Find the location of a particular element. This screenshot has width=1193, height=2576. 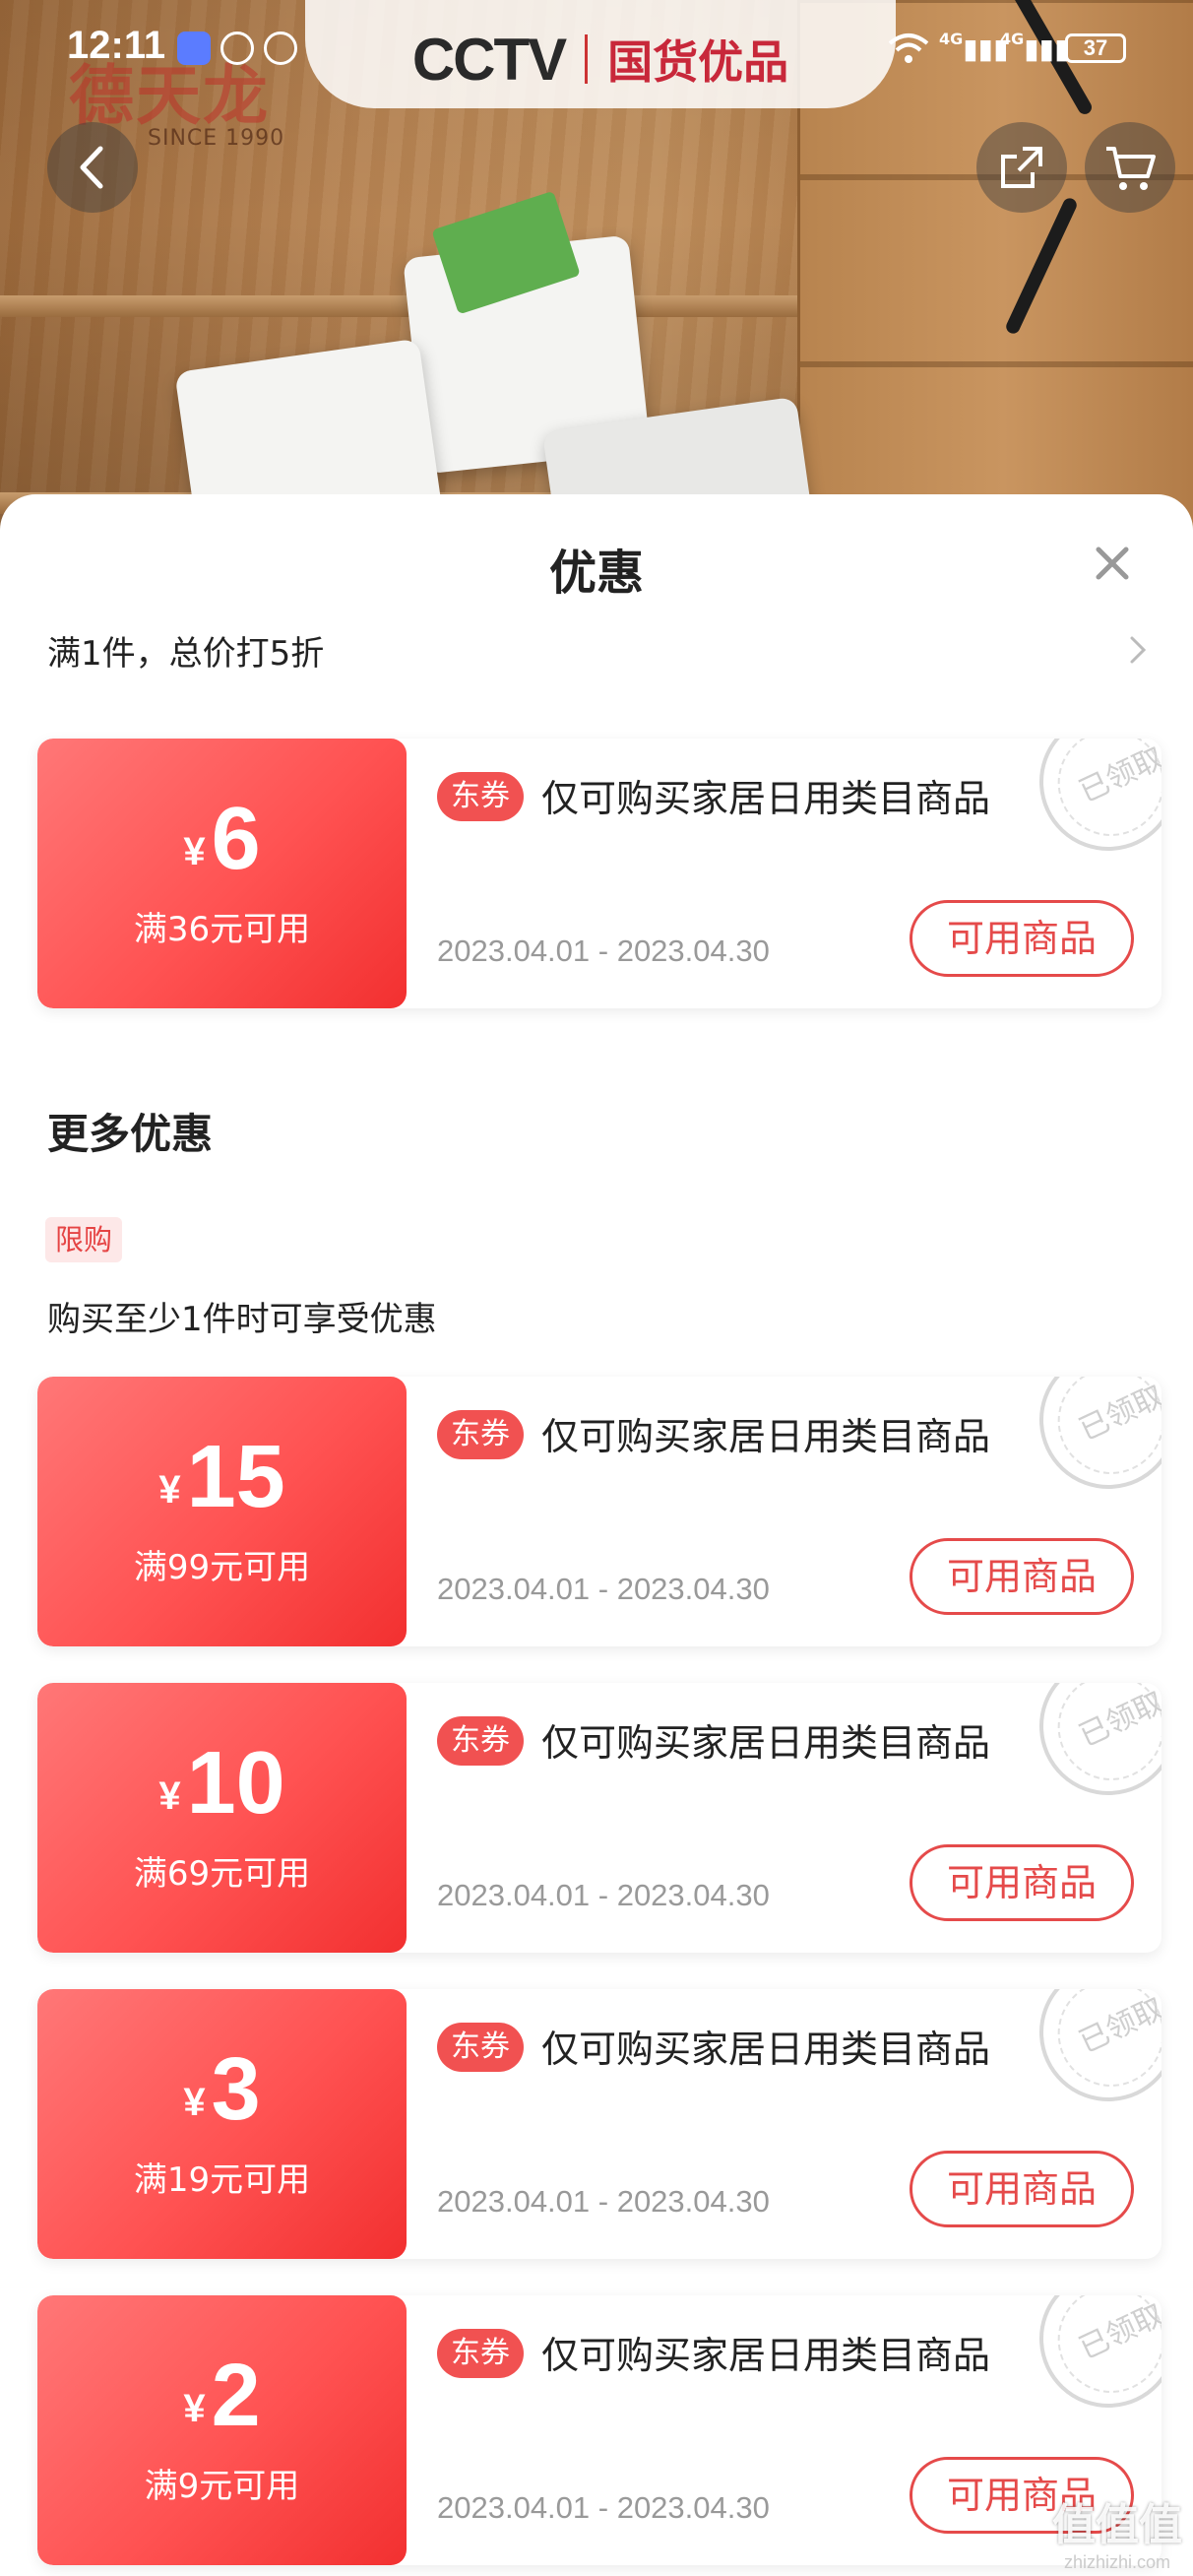

logo-since: SINCE 1990 is located at coordinates (216, 138).